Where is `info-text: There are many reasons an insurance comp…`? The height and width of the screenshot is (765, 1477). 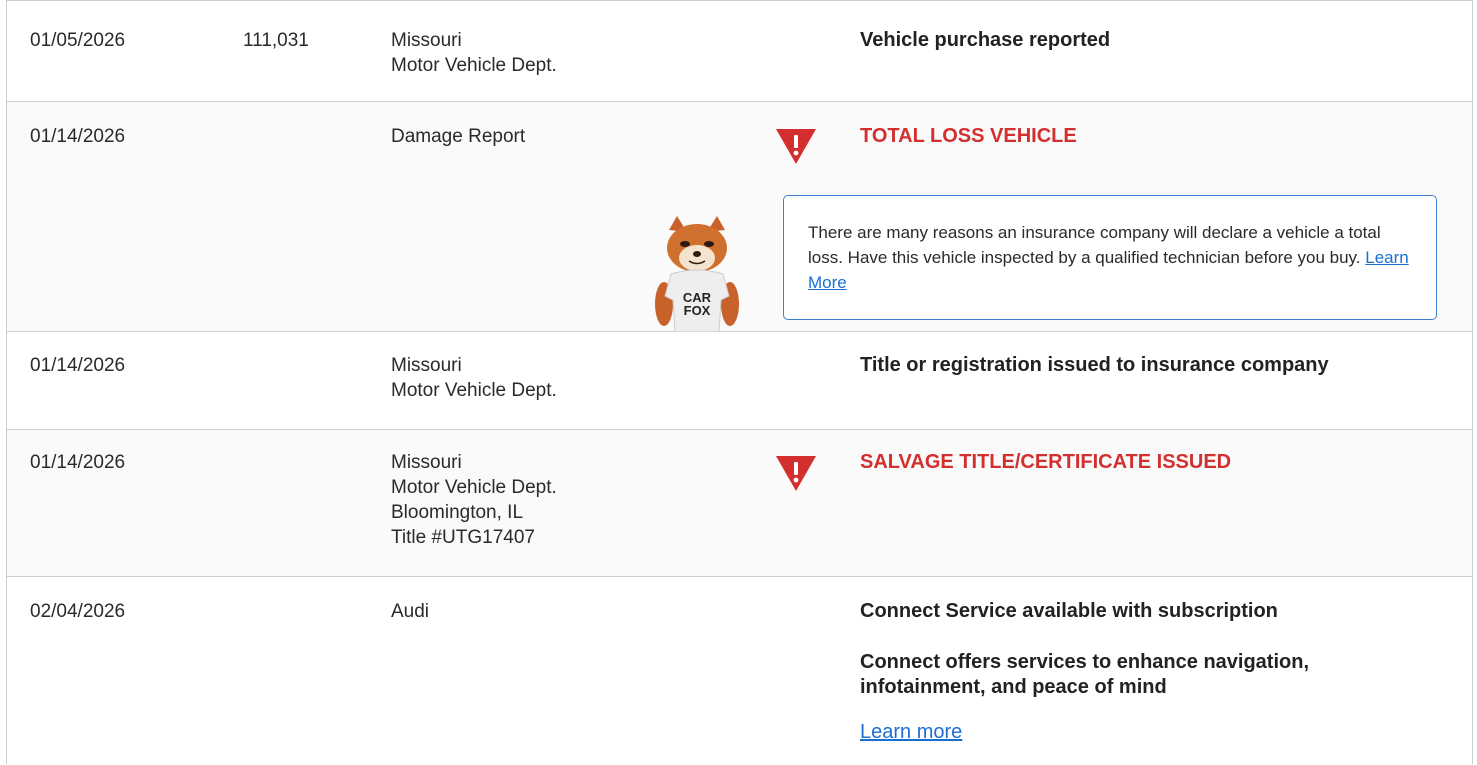 info-text: There are many reasons an insurance comp… is located at coordinates (1094, 245).